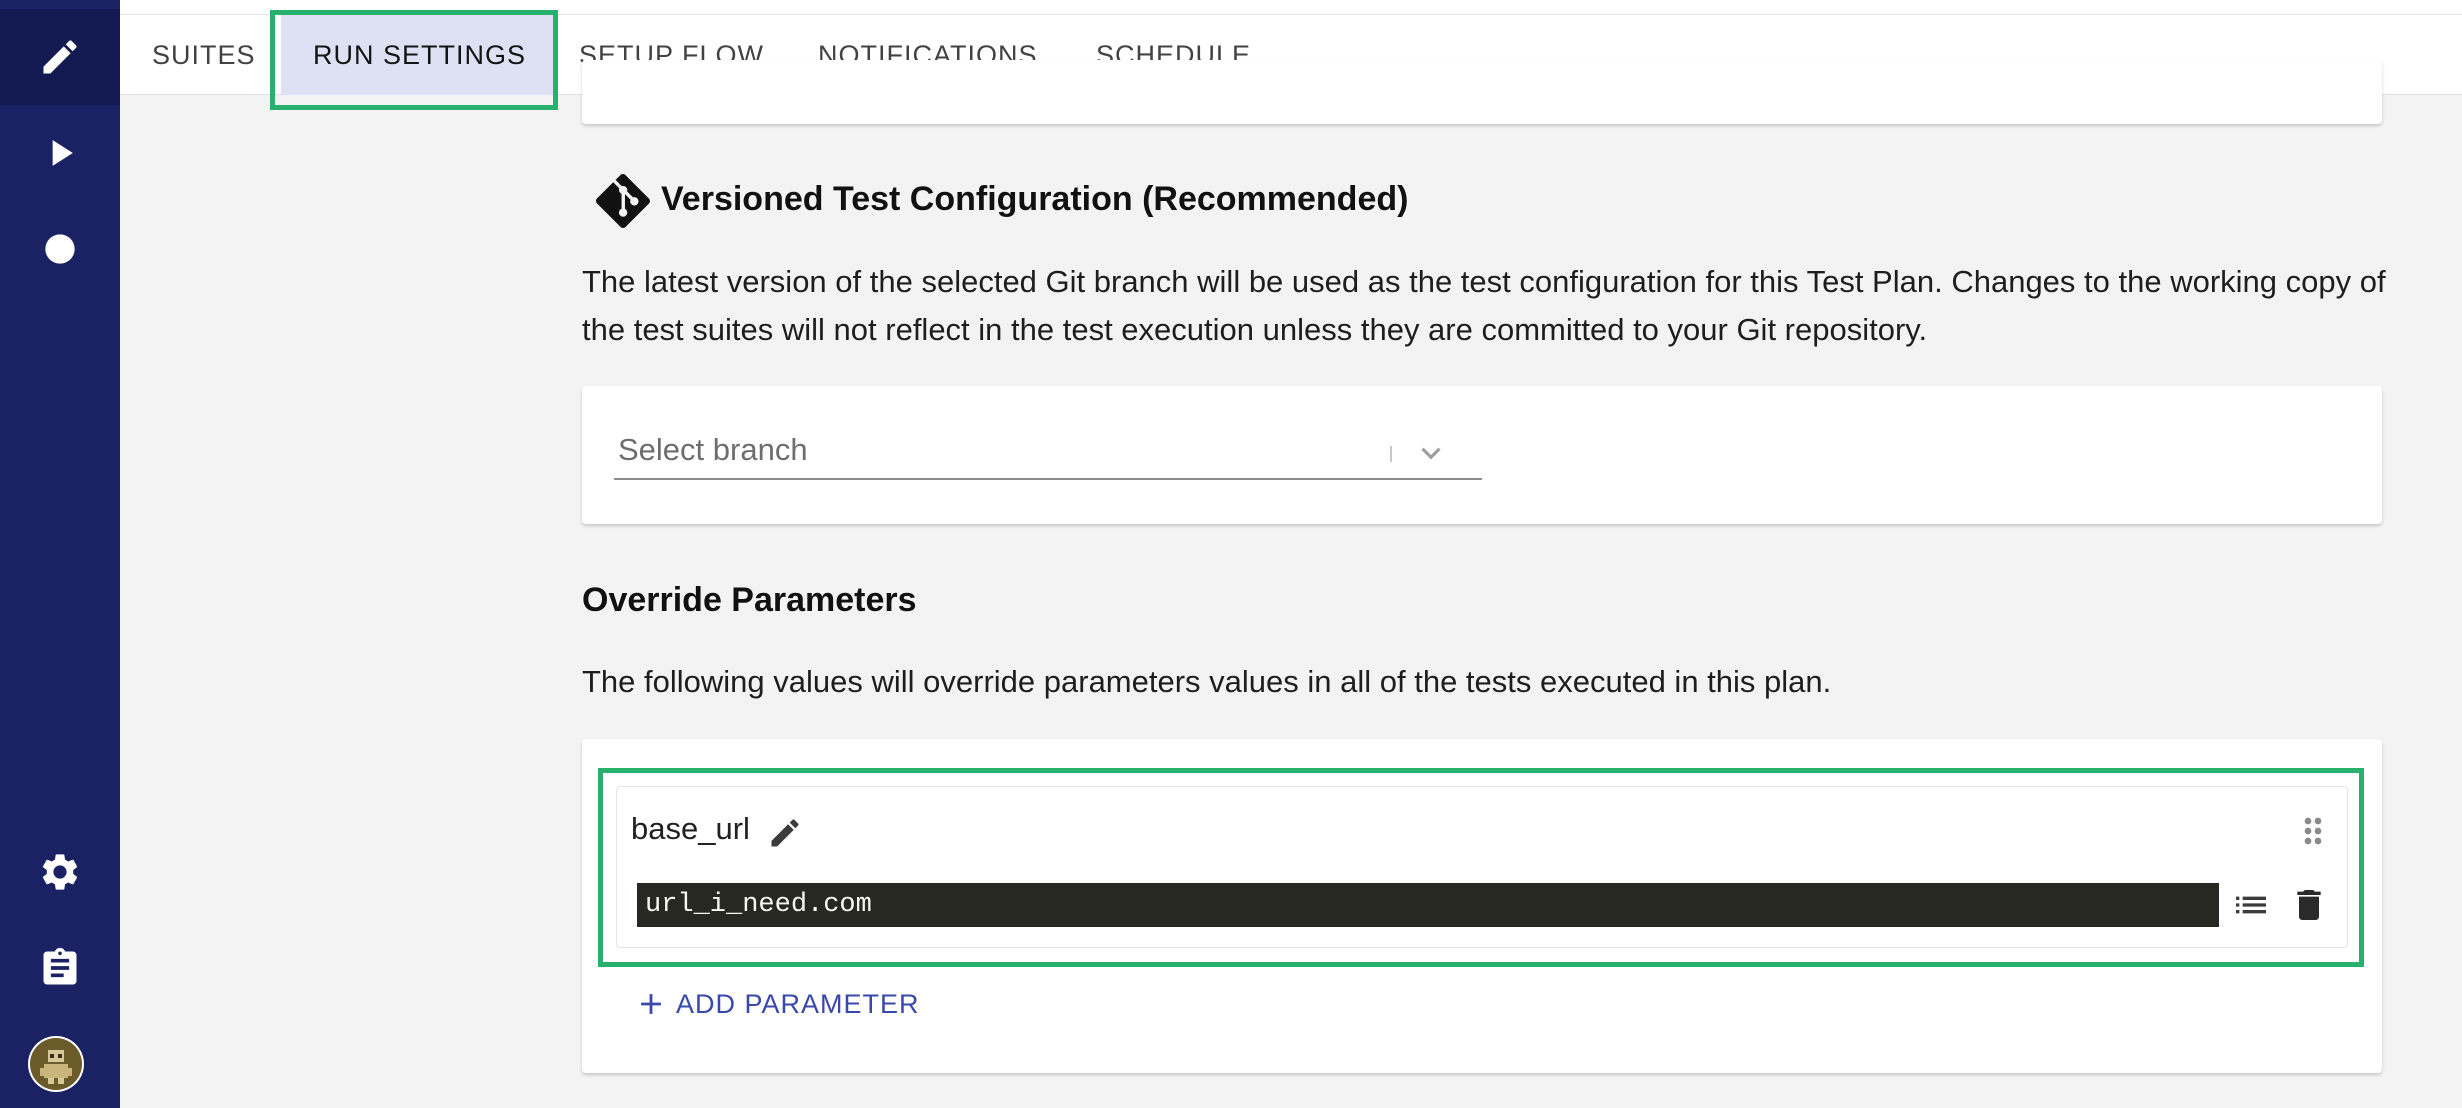 This screenshot has width=2462, height=1108. Describe the element at coordinates (798, 1003) in the screenshot. I see `add-parameter-label: ADD PARAMETER` at that location.